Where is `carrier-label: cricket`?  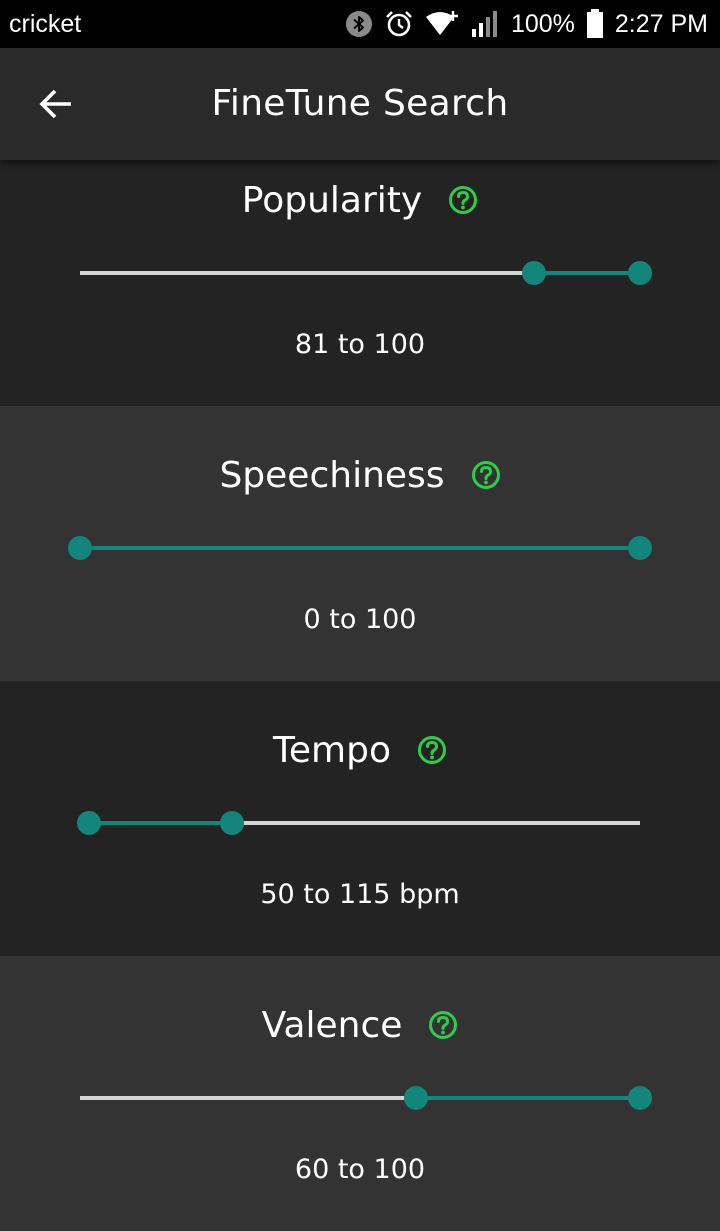 carrier-label: cricket is located at coordinates (45, 23).